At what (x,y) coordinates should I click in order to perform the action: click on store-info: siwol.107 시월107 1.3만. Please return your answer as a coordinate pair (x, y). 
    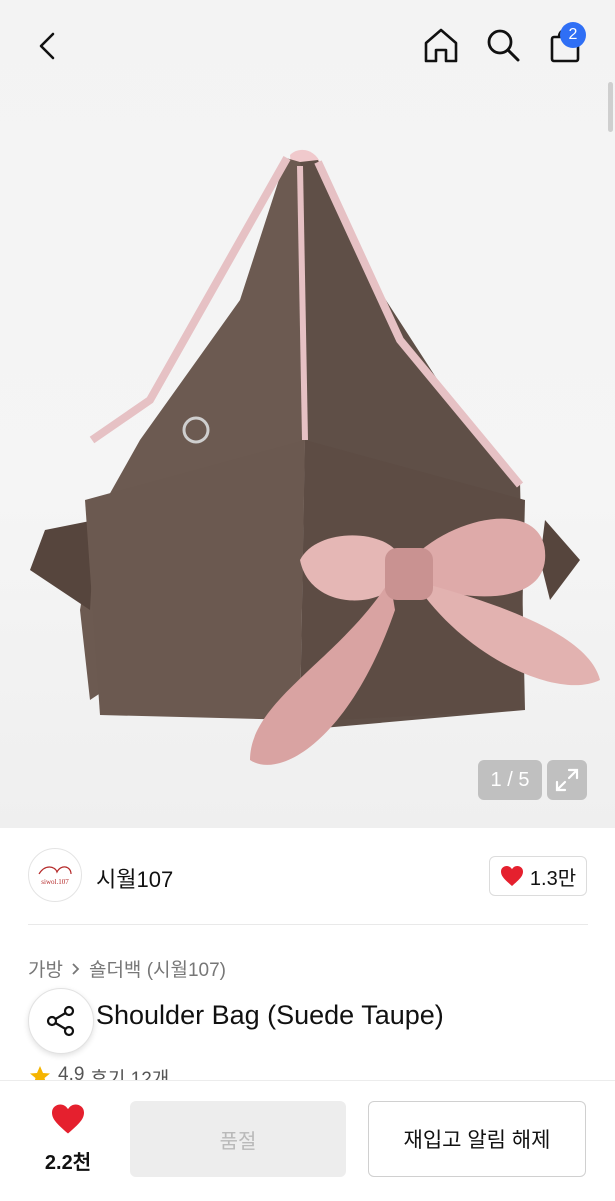
    Looking at the image, I should click on (307, 876).